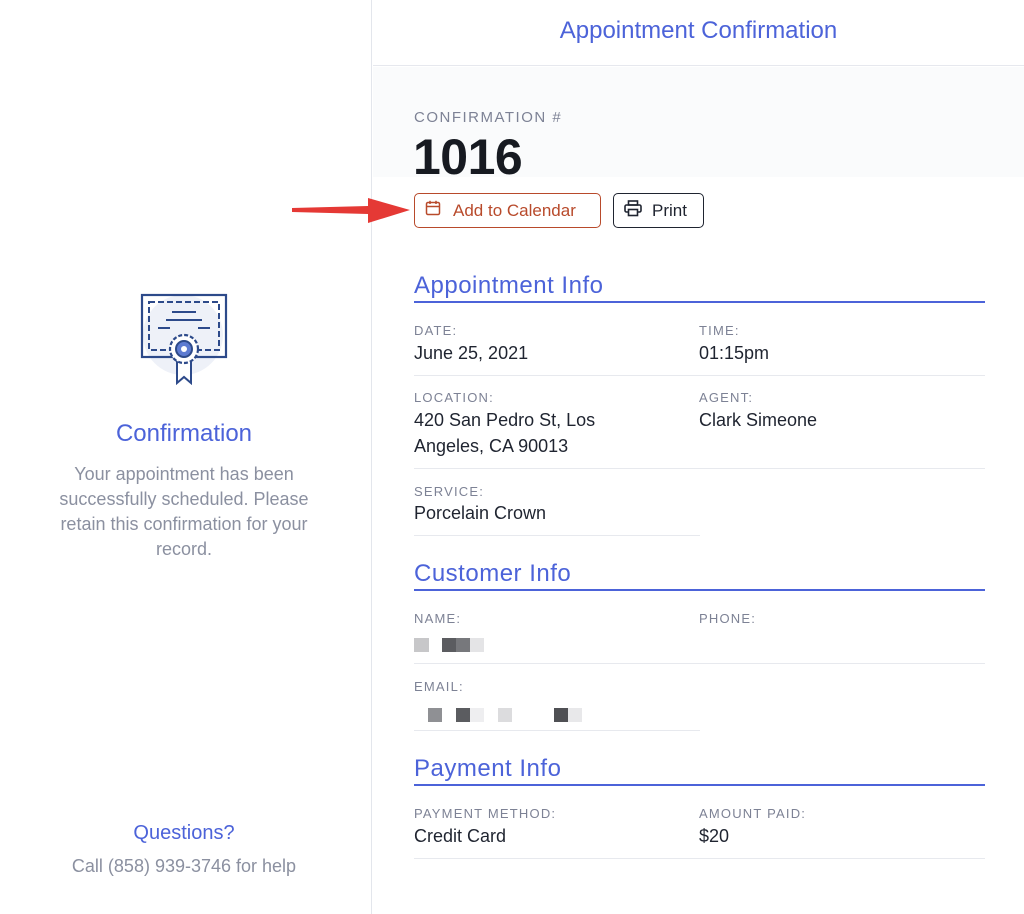 Image resolution: width=1024 pixels, height=914 pixels. What do you see at coordinates (698, 30) in the screenshot?
I see `page-title: Appointment Confirmation` at bounding box center [698, 30].